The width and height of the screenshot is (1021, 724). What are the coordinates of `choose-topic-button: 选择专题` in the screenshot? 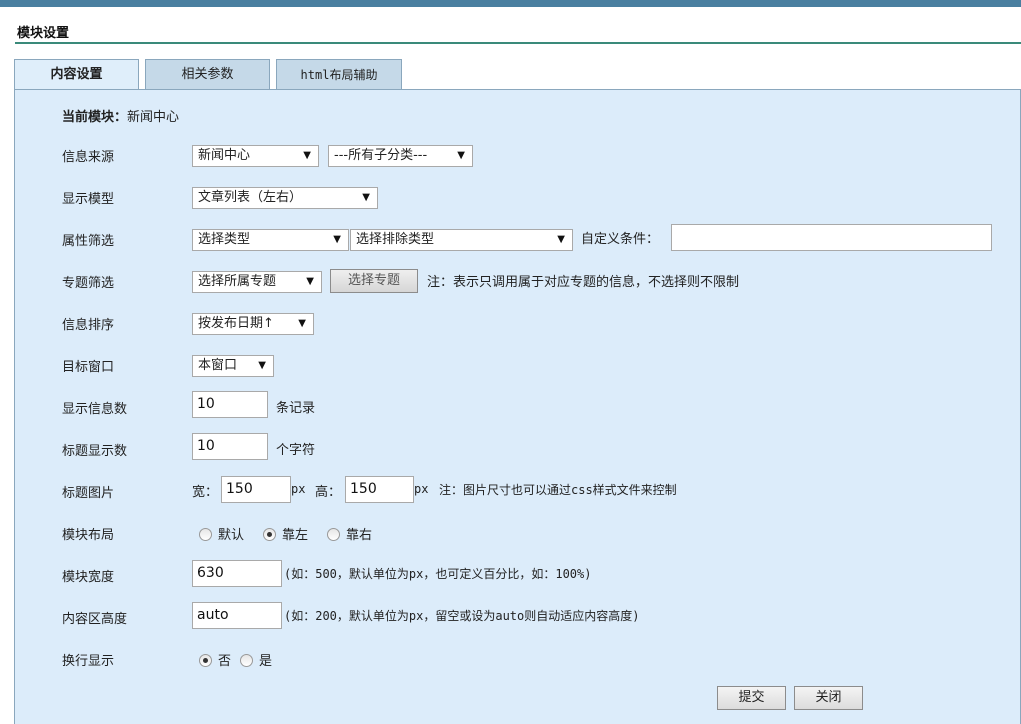 It's located at (374, 281).